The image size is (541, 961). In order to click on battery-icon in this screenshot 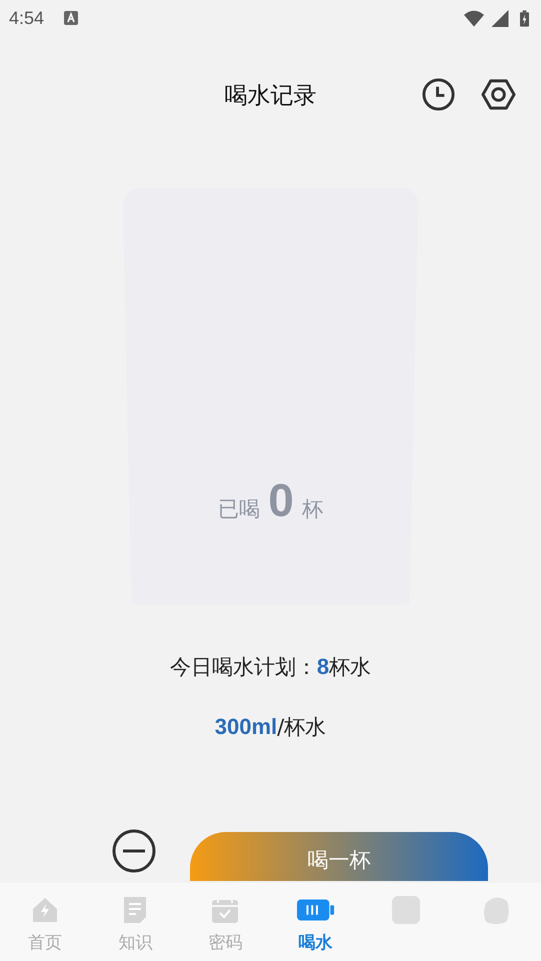, I will do `click(524, 18)`.